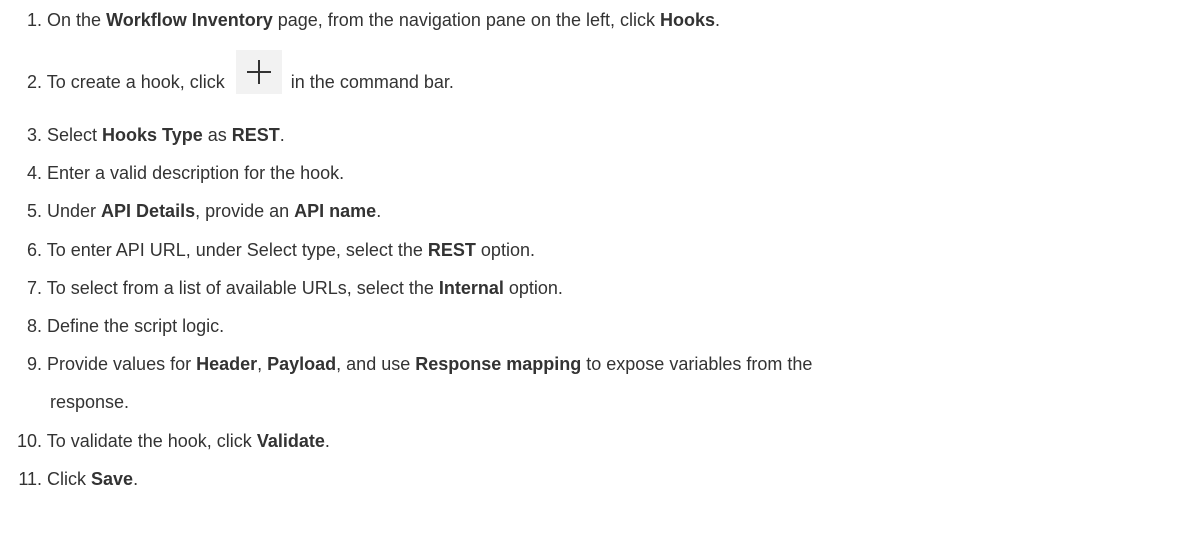 Image resolution: width=1196 pixels, height=556 pixels. Describe the element at coordinates (196, 173) in the screenshot. I see `step-text: Enter a valid description for the hook.` at that location.